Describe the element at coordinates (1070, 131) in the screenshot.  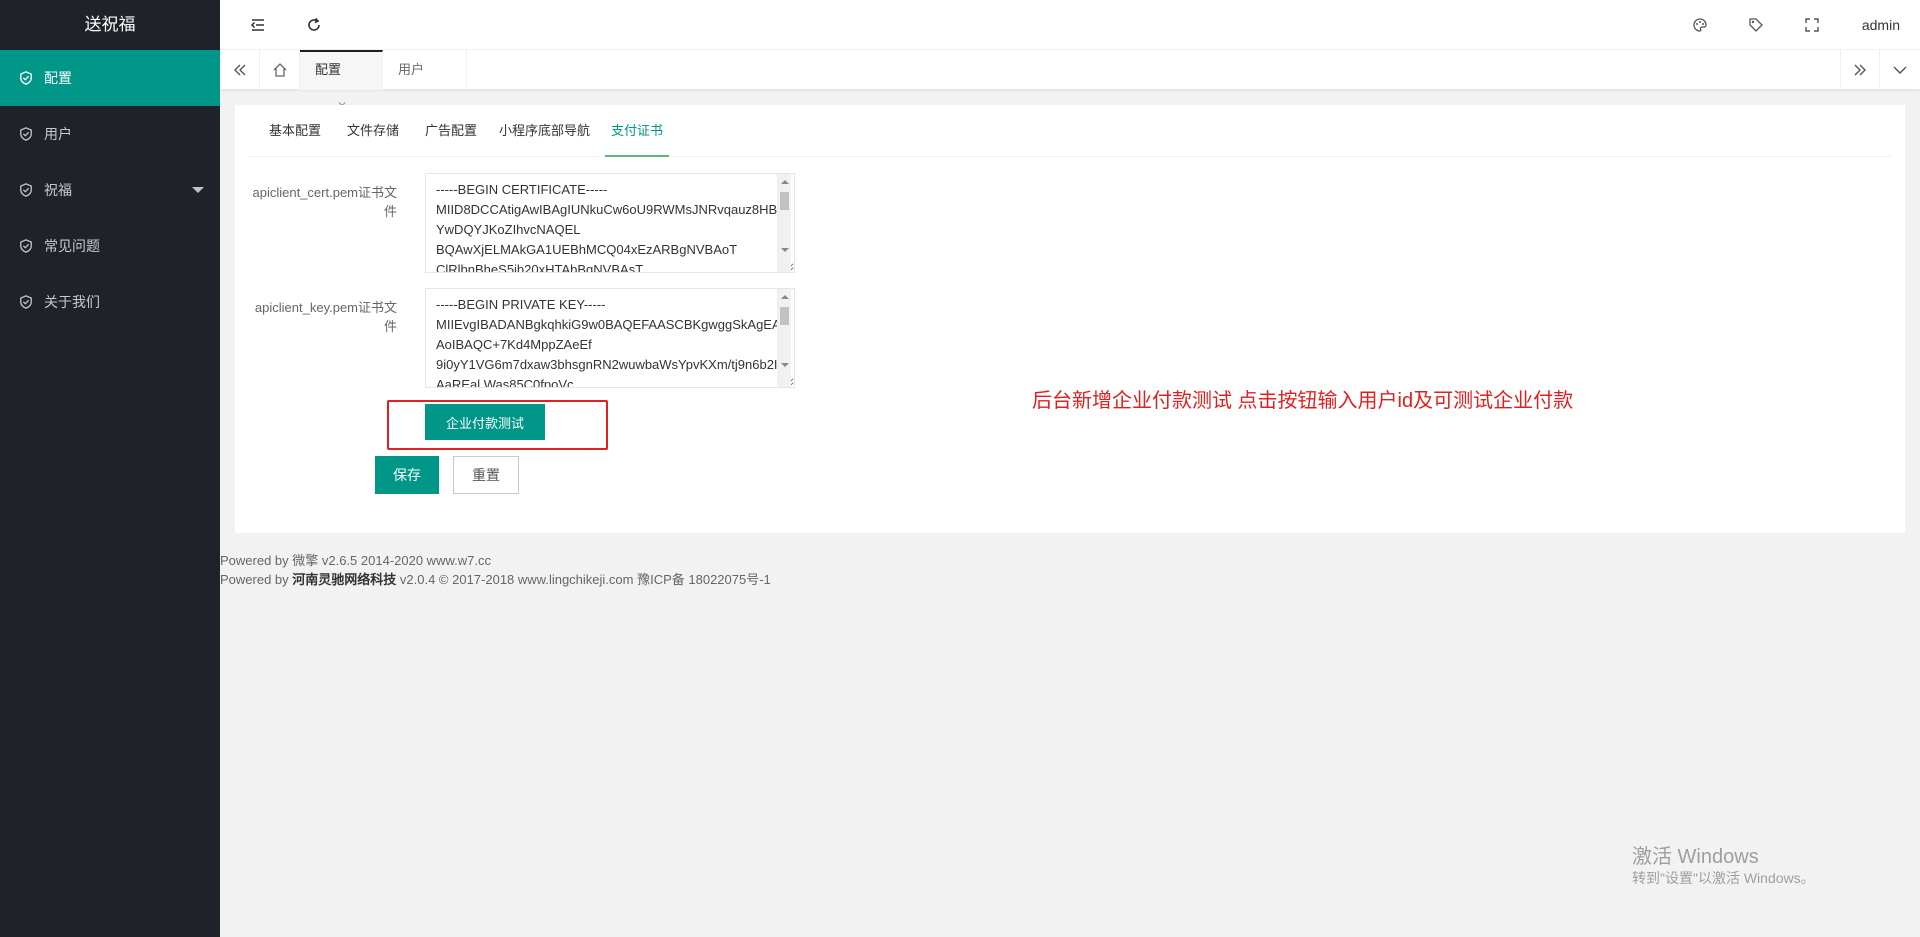
I see `config-subtabs: 基本配置 文件存储 广告配置 小程序底部导航 支付证书` at that location.